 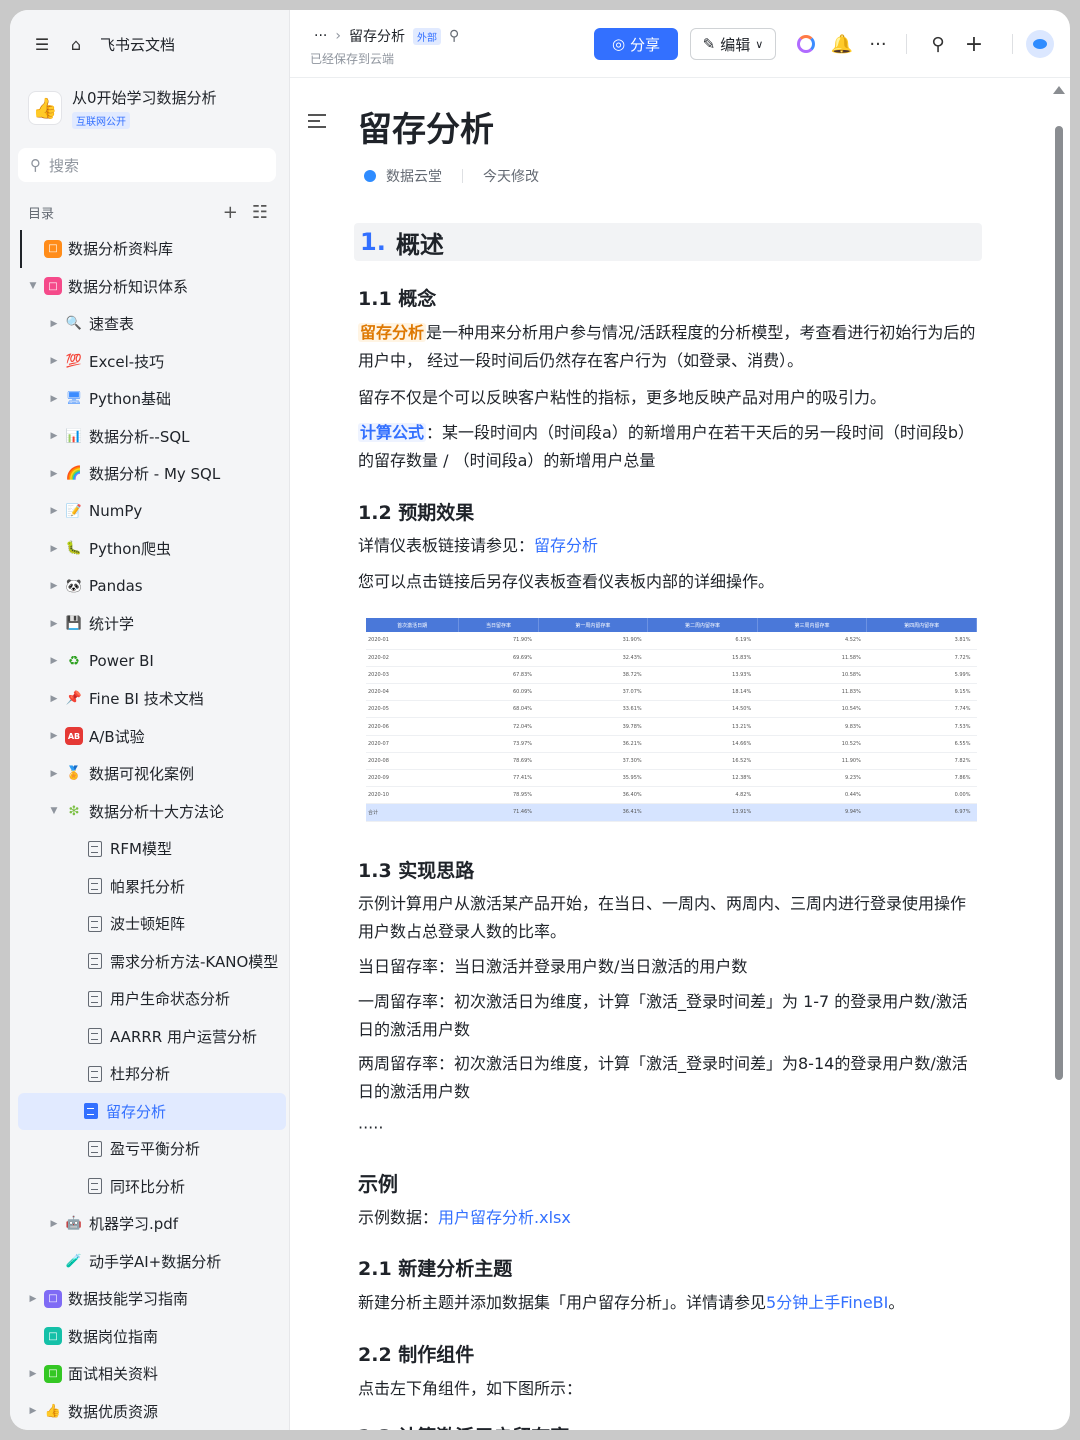 I want to click on add-icon: +, so click(x=230, y=212).